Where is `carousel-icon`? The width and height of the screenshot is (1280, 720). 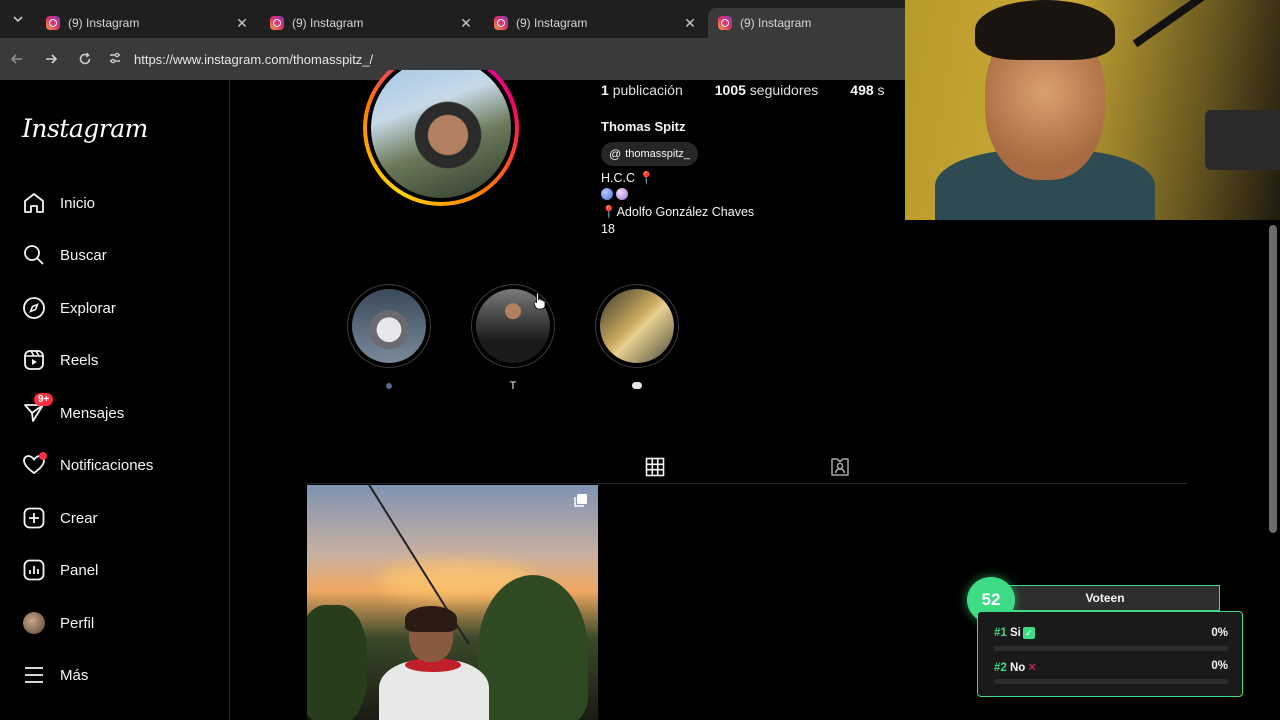
carousel-icon is located at coordinates (580, 500).